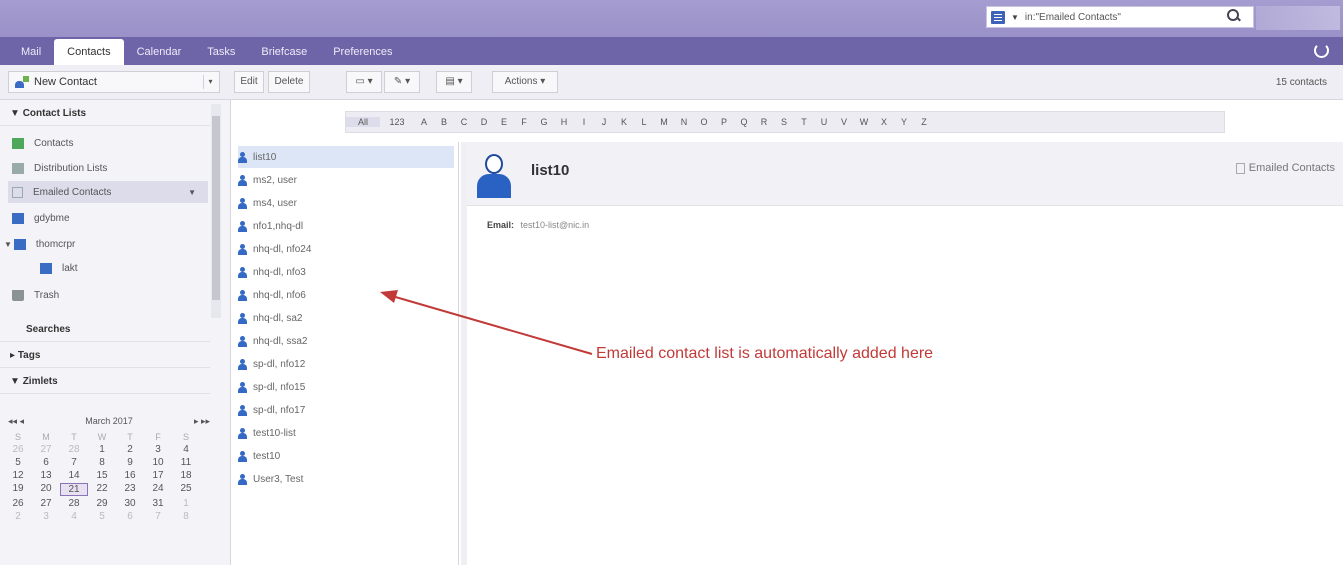 This screenshot has width=1343, height=565. I want to click on annotation-arrow, so click(486, 322).